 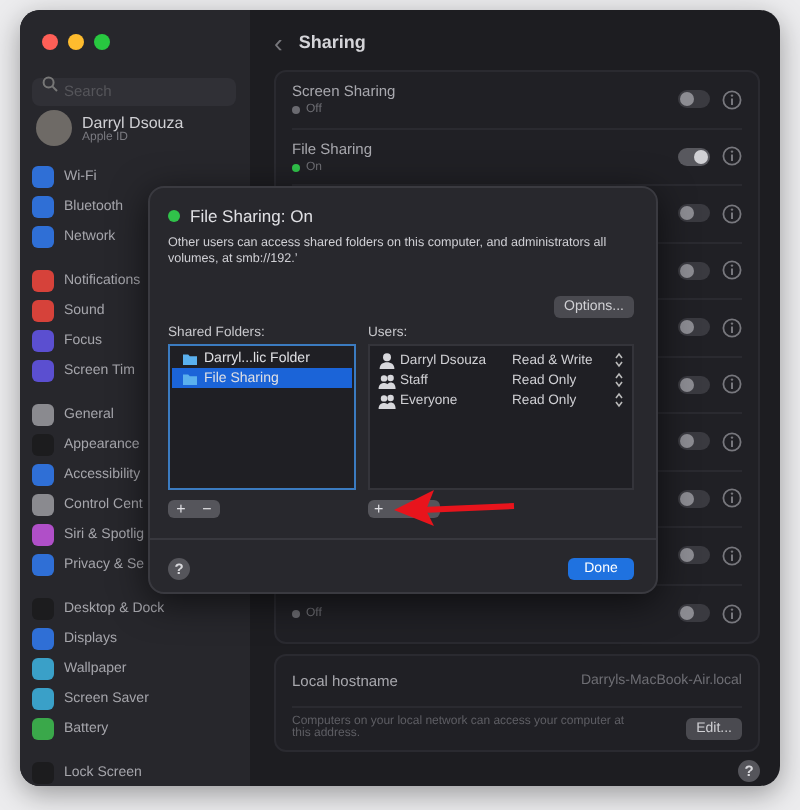 What do you see at coordinates (207, 509) in the screenshot?
I see `remove-button: −` at bounding box center [207, 509].